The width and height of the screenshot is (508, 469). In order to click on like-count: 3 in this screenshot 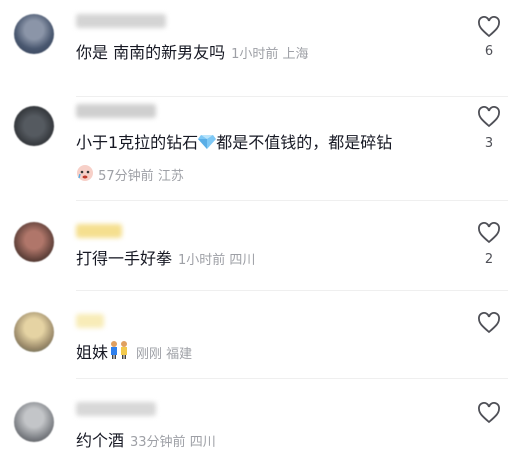, I will do `click(489, 143)`.